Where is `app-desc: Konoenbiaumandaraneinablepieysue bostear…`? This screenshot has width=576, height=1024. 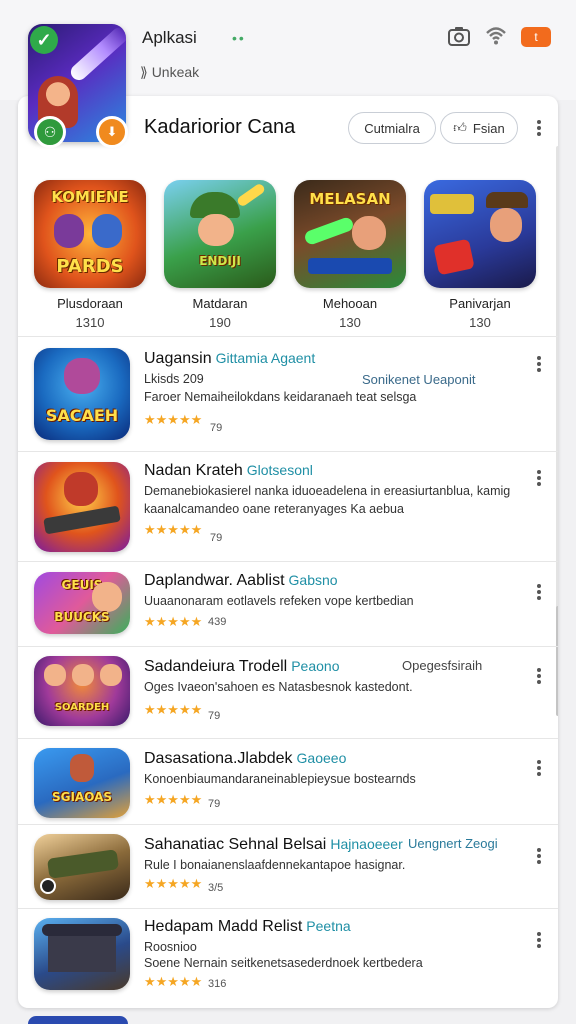 app-desc: Konoenbiaumandaraneinablepieysue bostear… is located at coordinates (280, 779).